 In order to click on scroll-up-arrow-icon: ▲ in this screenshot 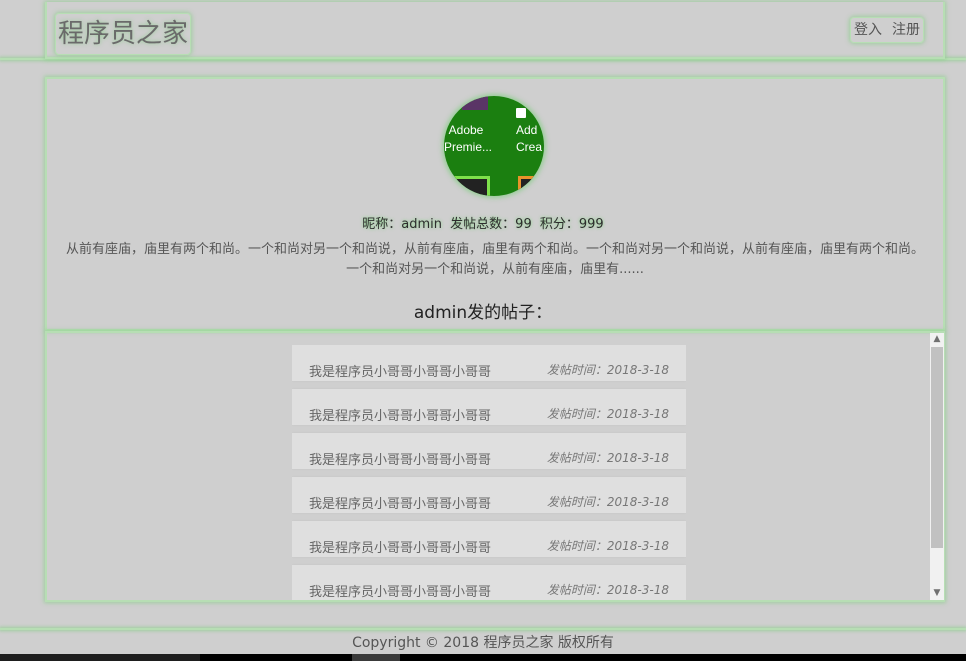, I will do `click(937, 339)`.